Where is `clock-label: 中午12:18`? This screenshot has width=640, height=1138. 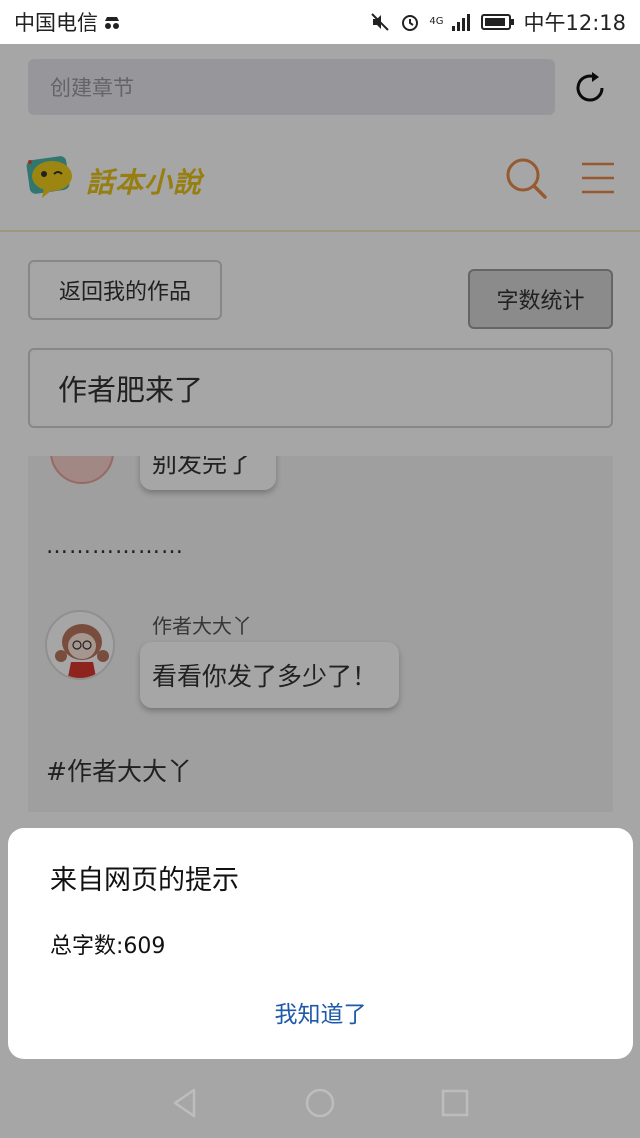 clock-label: 中午12:18 is located at coordinates (574, 23).